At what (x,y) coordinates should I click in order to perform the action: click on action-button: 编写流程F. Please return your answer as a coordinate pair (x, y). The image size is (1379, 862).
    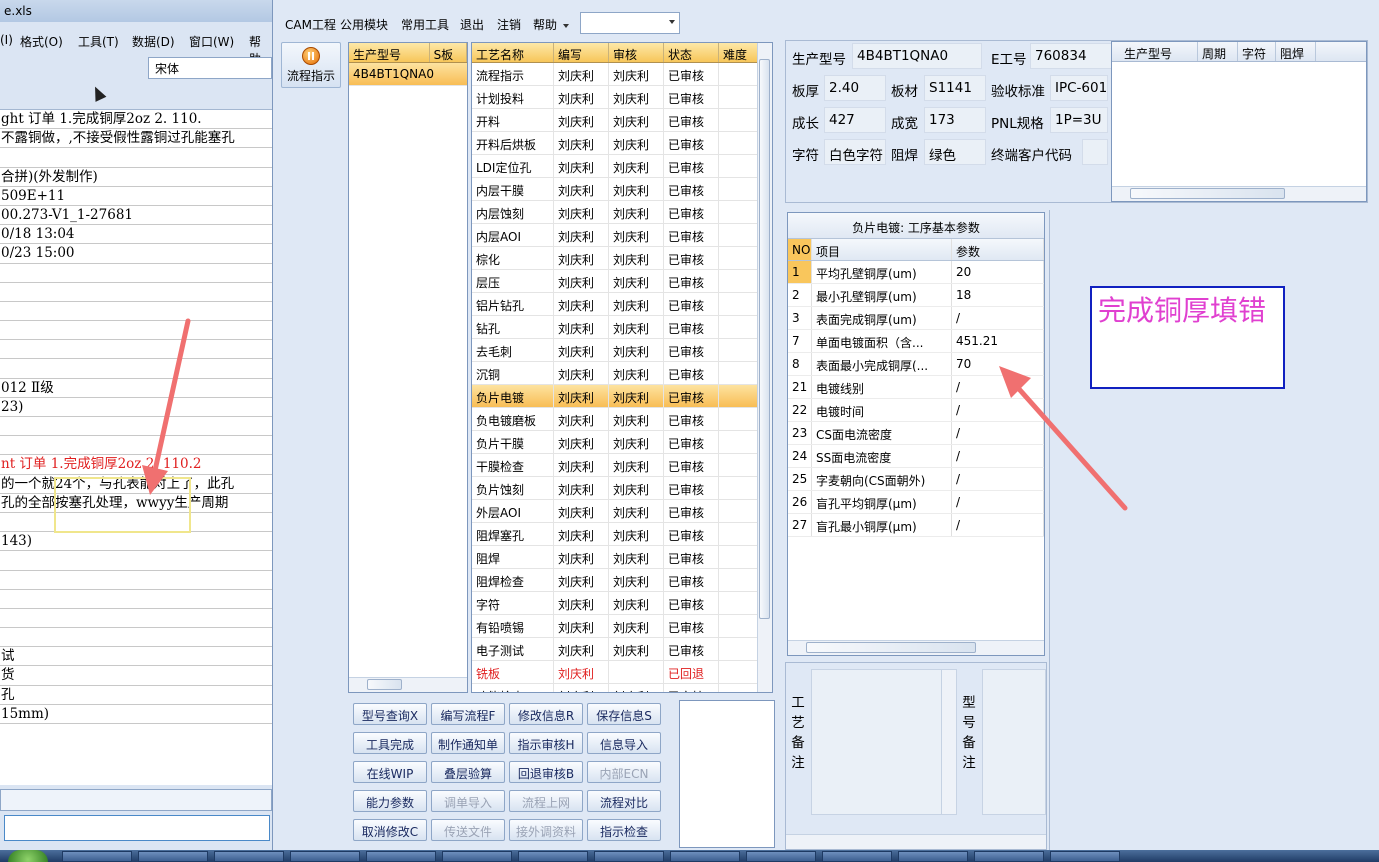
    Looking at the image, I should click on (468, 714).